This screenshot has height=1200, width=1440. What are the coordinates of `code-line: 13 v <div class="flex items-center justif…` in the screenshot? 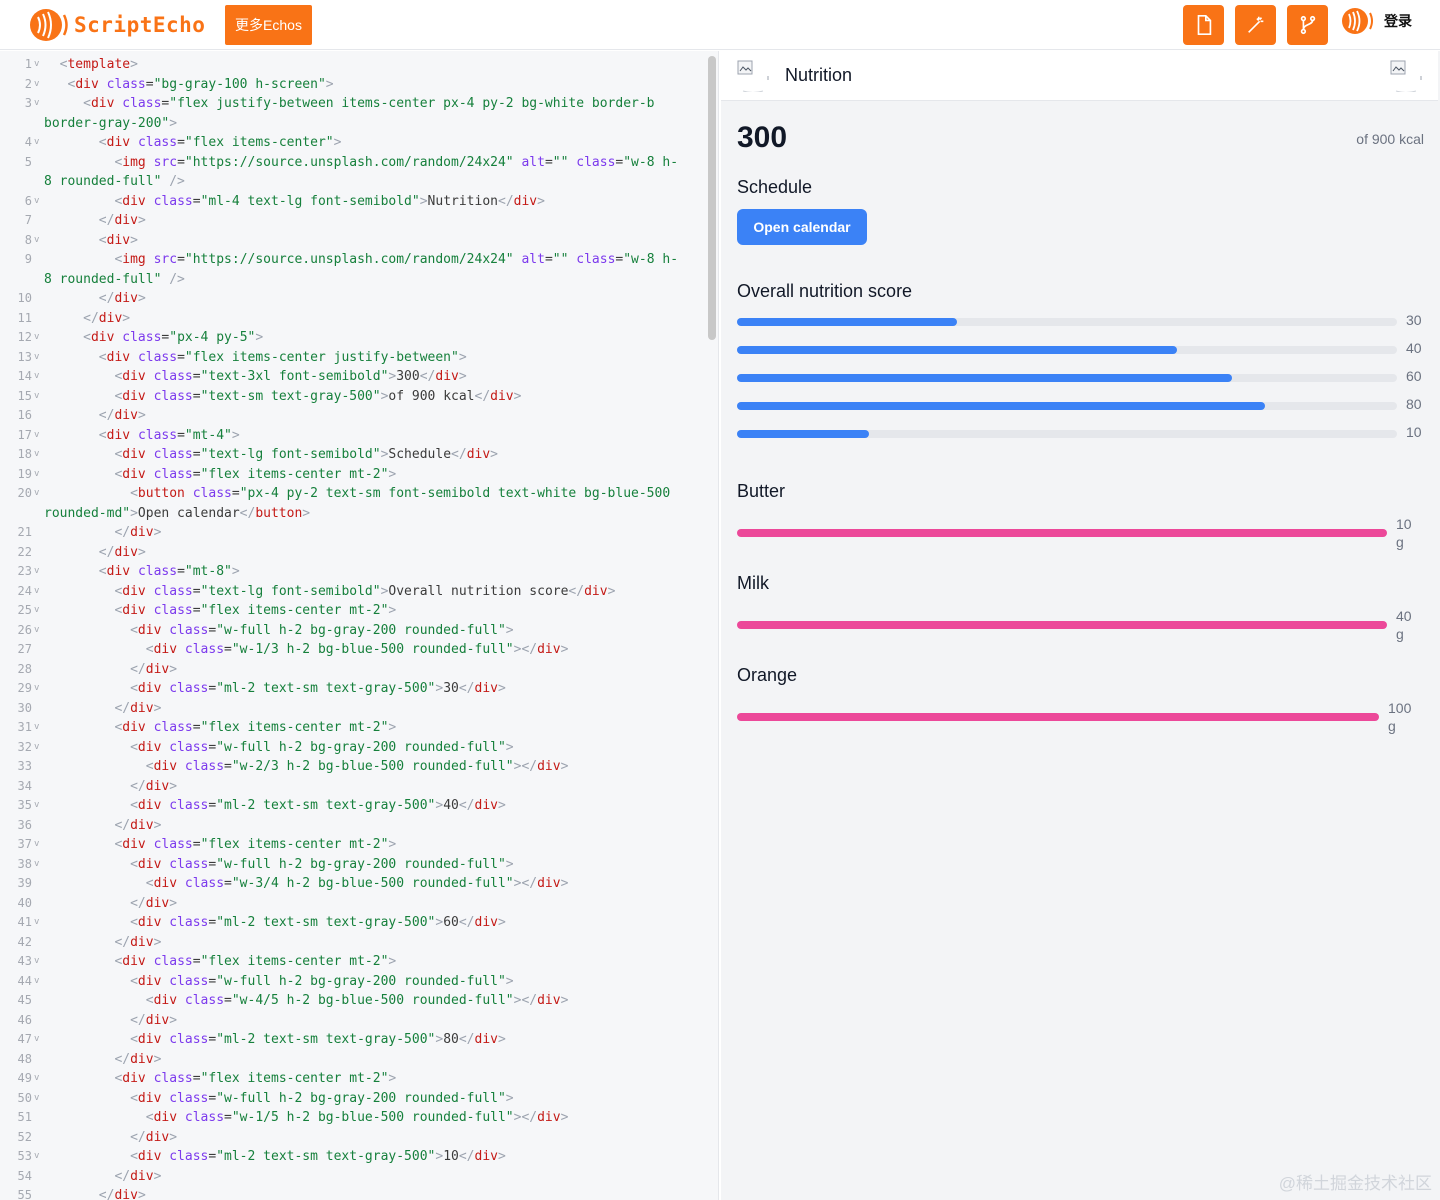 It's located at (361, 358).